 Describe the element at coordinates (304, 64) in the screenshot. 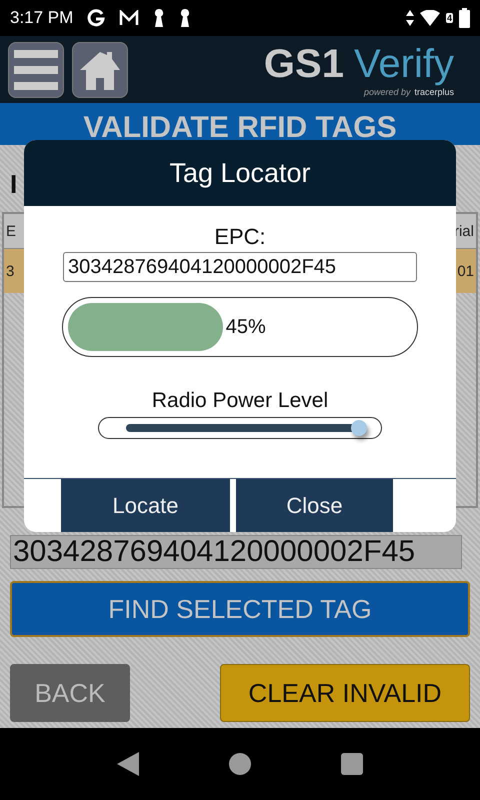

I see `logo-text: GS1` at that location.